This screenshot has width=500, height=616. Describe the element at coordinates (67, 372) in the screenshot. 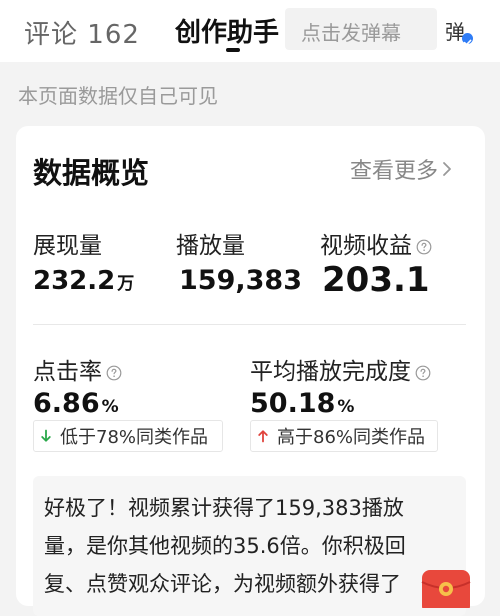

I see `metric-ctr-label-text: 点击率` at that location.